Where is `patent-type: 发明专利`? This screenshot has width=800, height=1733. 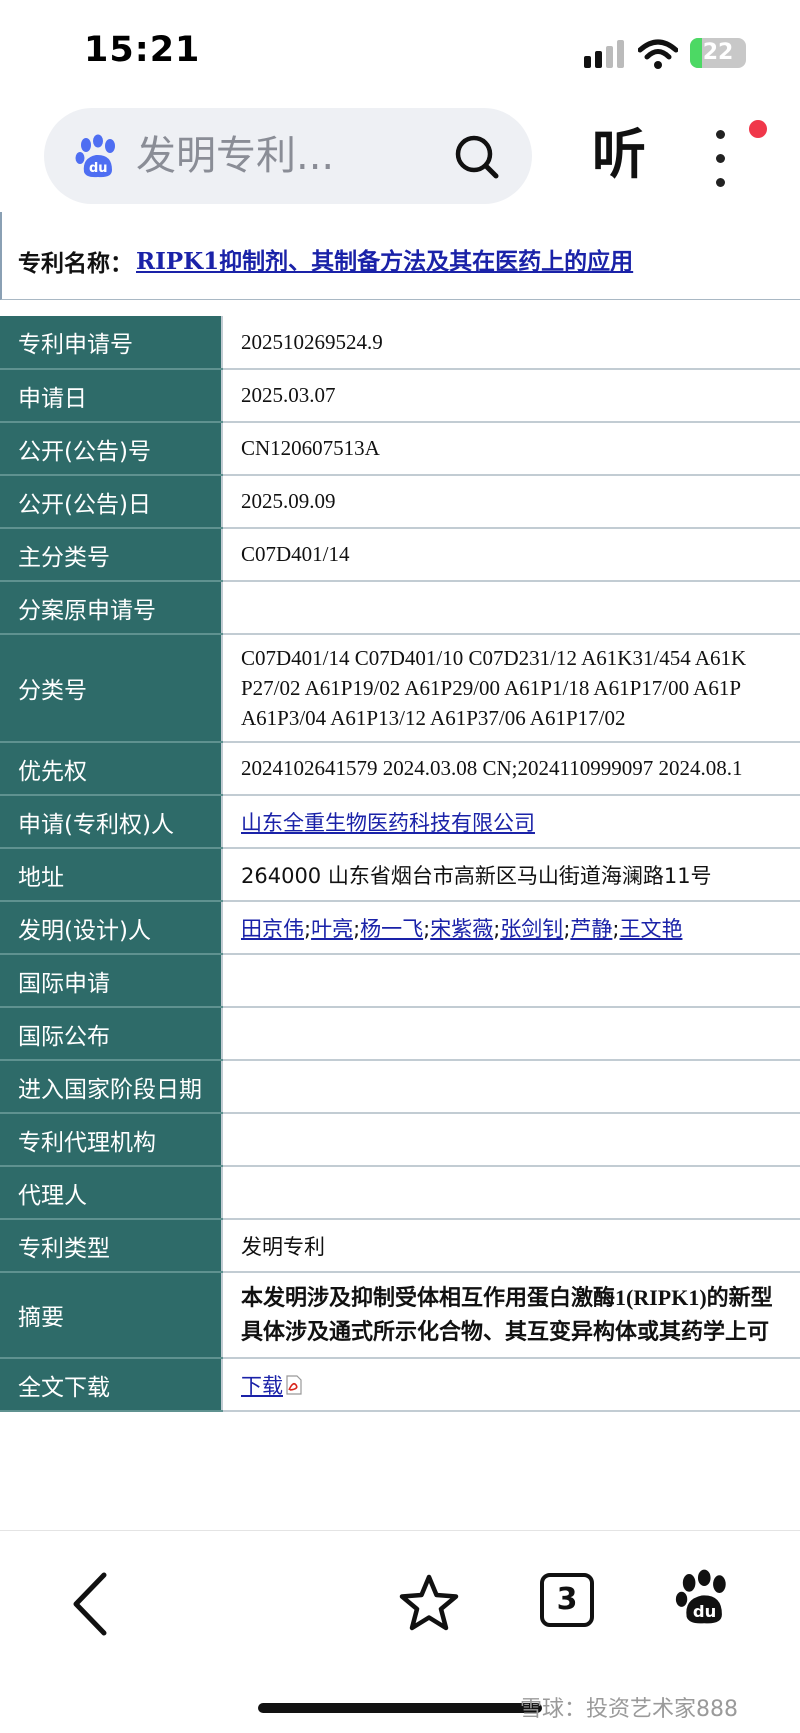 patent-type: 发明专利 is located at coordinates (511, 1246).